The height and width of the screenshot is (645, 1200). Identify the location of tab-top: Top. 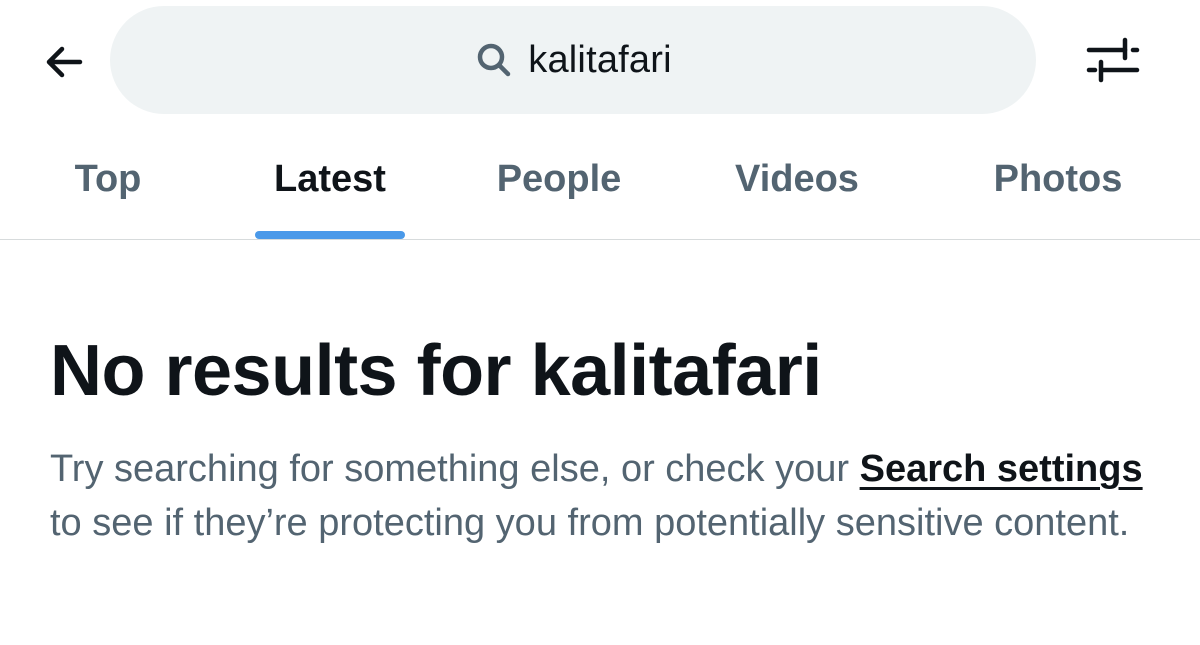
(108, 179).